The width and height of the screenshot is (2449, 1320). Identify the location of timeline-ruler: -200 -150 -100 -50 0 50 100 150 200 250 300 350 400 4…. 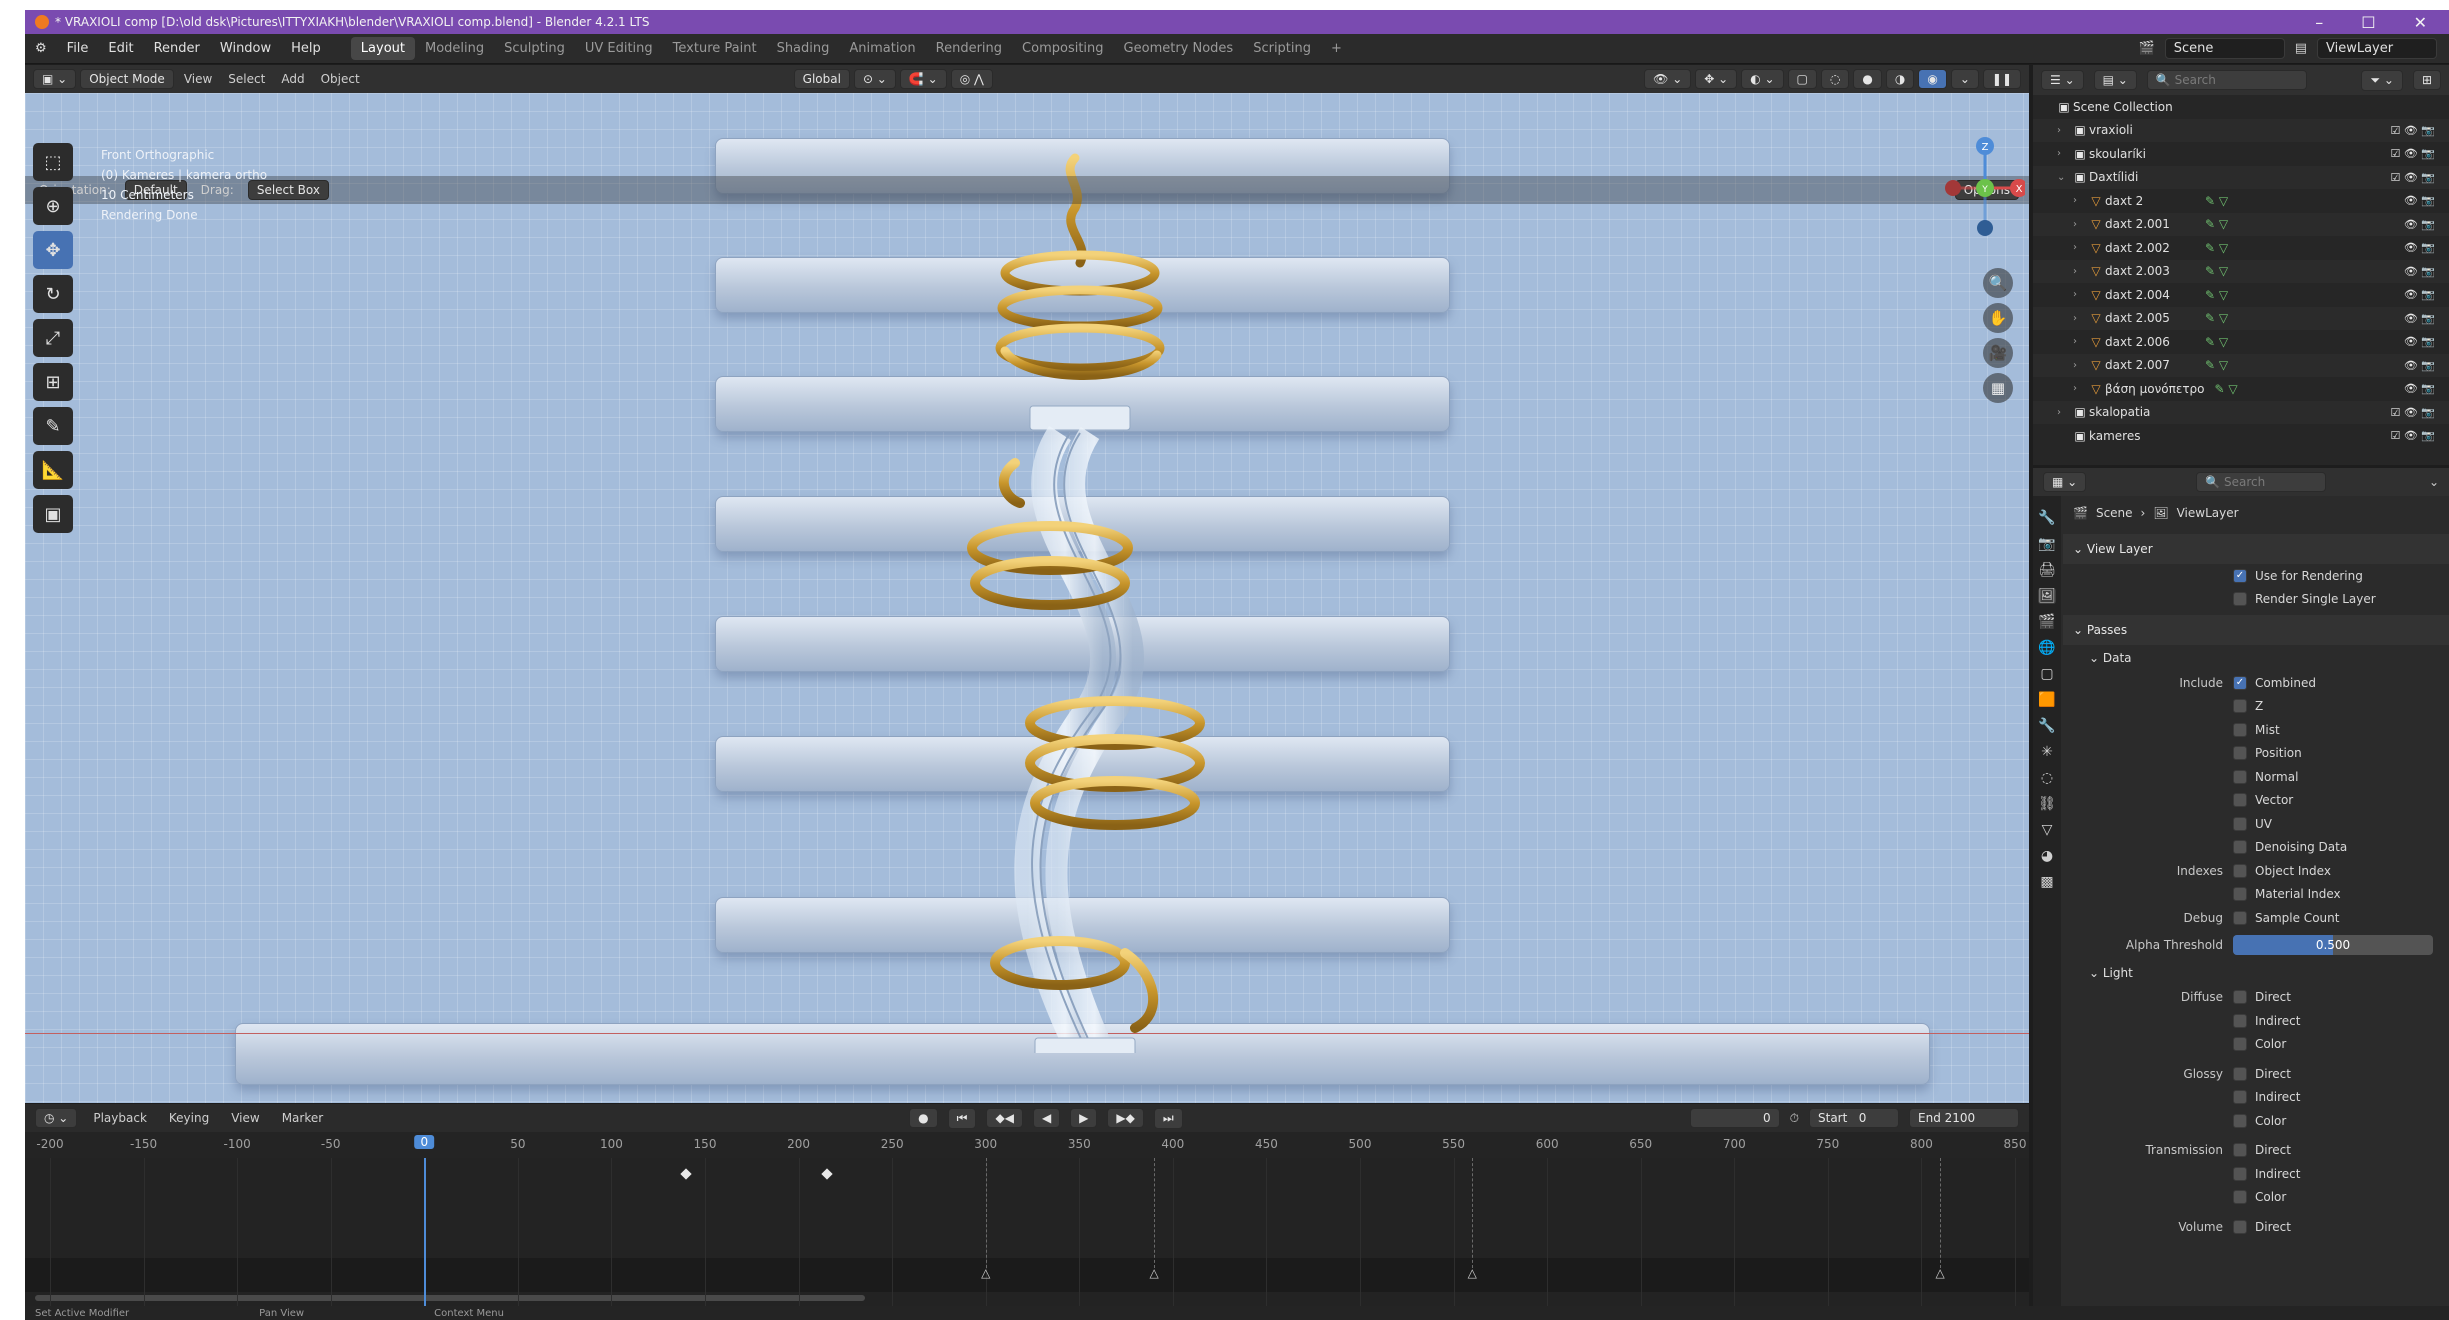
(1027, 1145).